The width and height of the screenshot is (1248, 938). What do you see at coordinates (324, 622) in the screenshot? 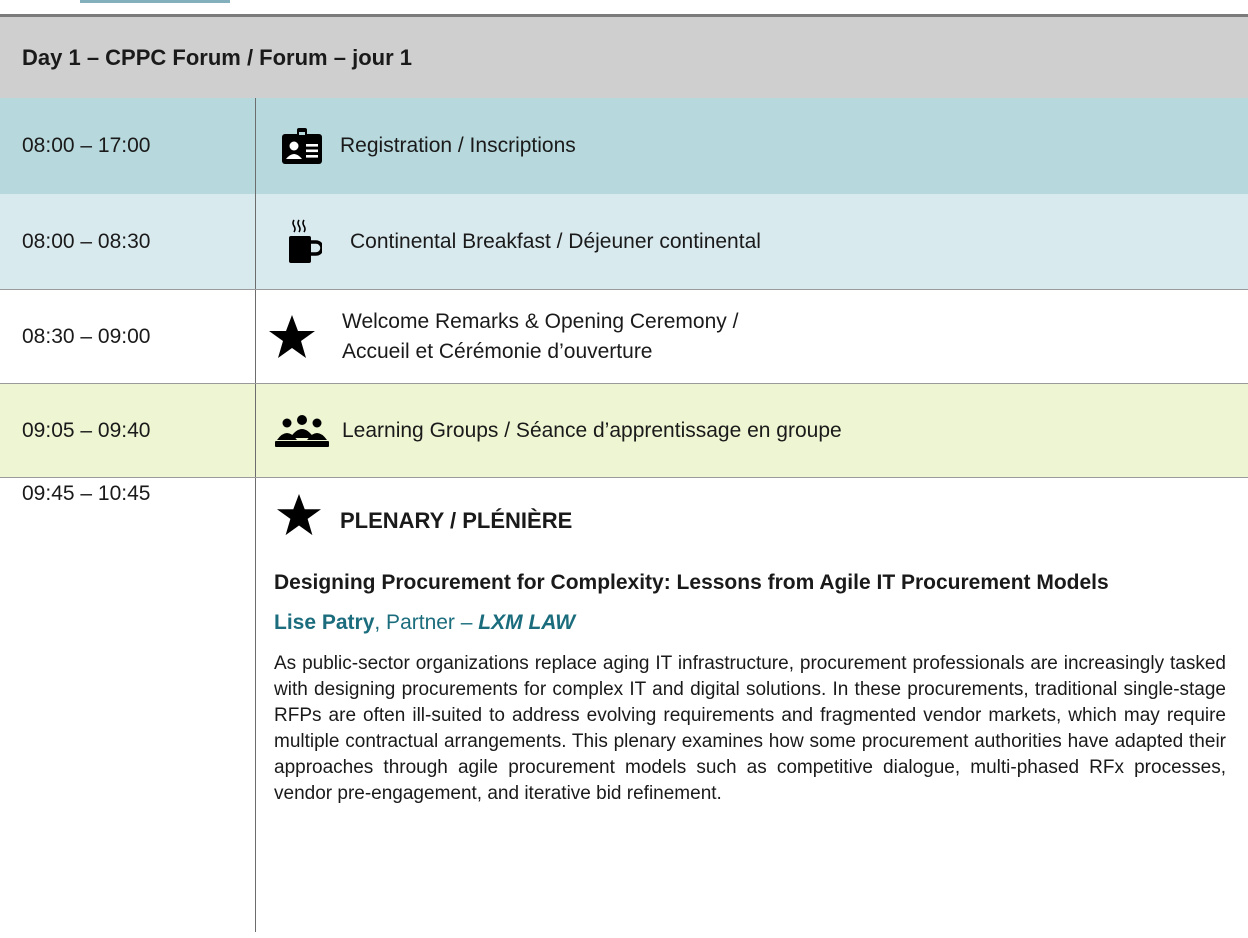
I see `speaker-name: Lise Patry` at bounding box center [324, 622].